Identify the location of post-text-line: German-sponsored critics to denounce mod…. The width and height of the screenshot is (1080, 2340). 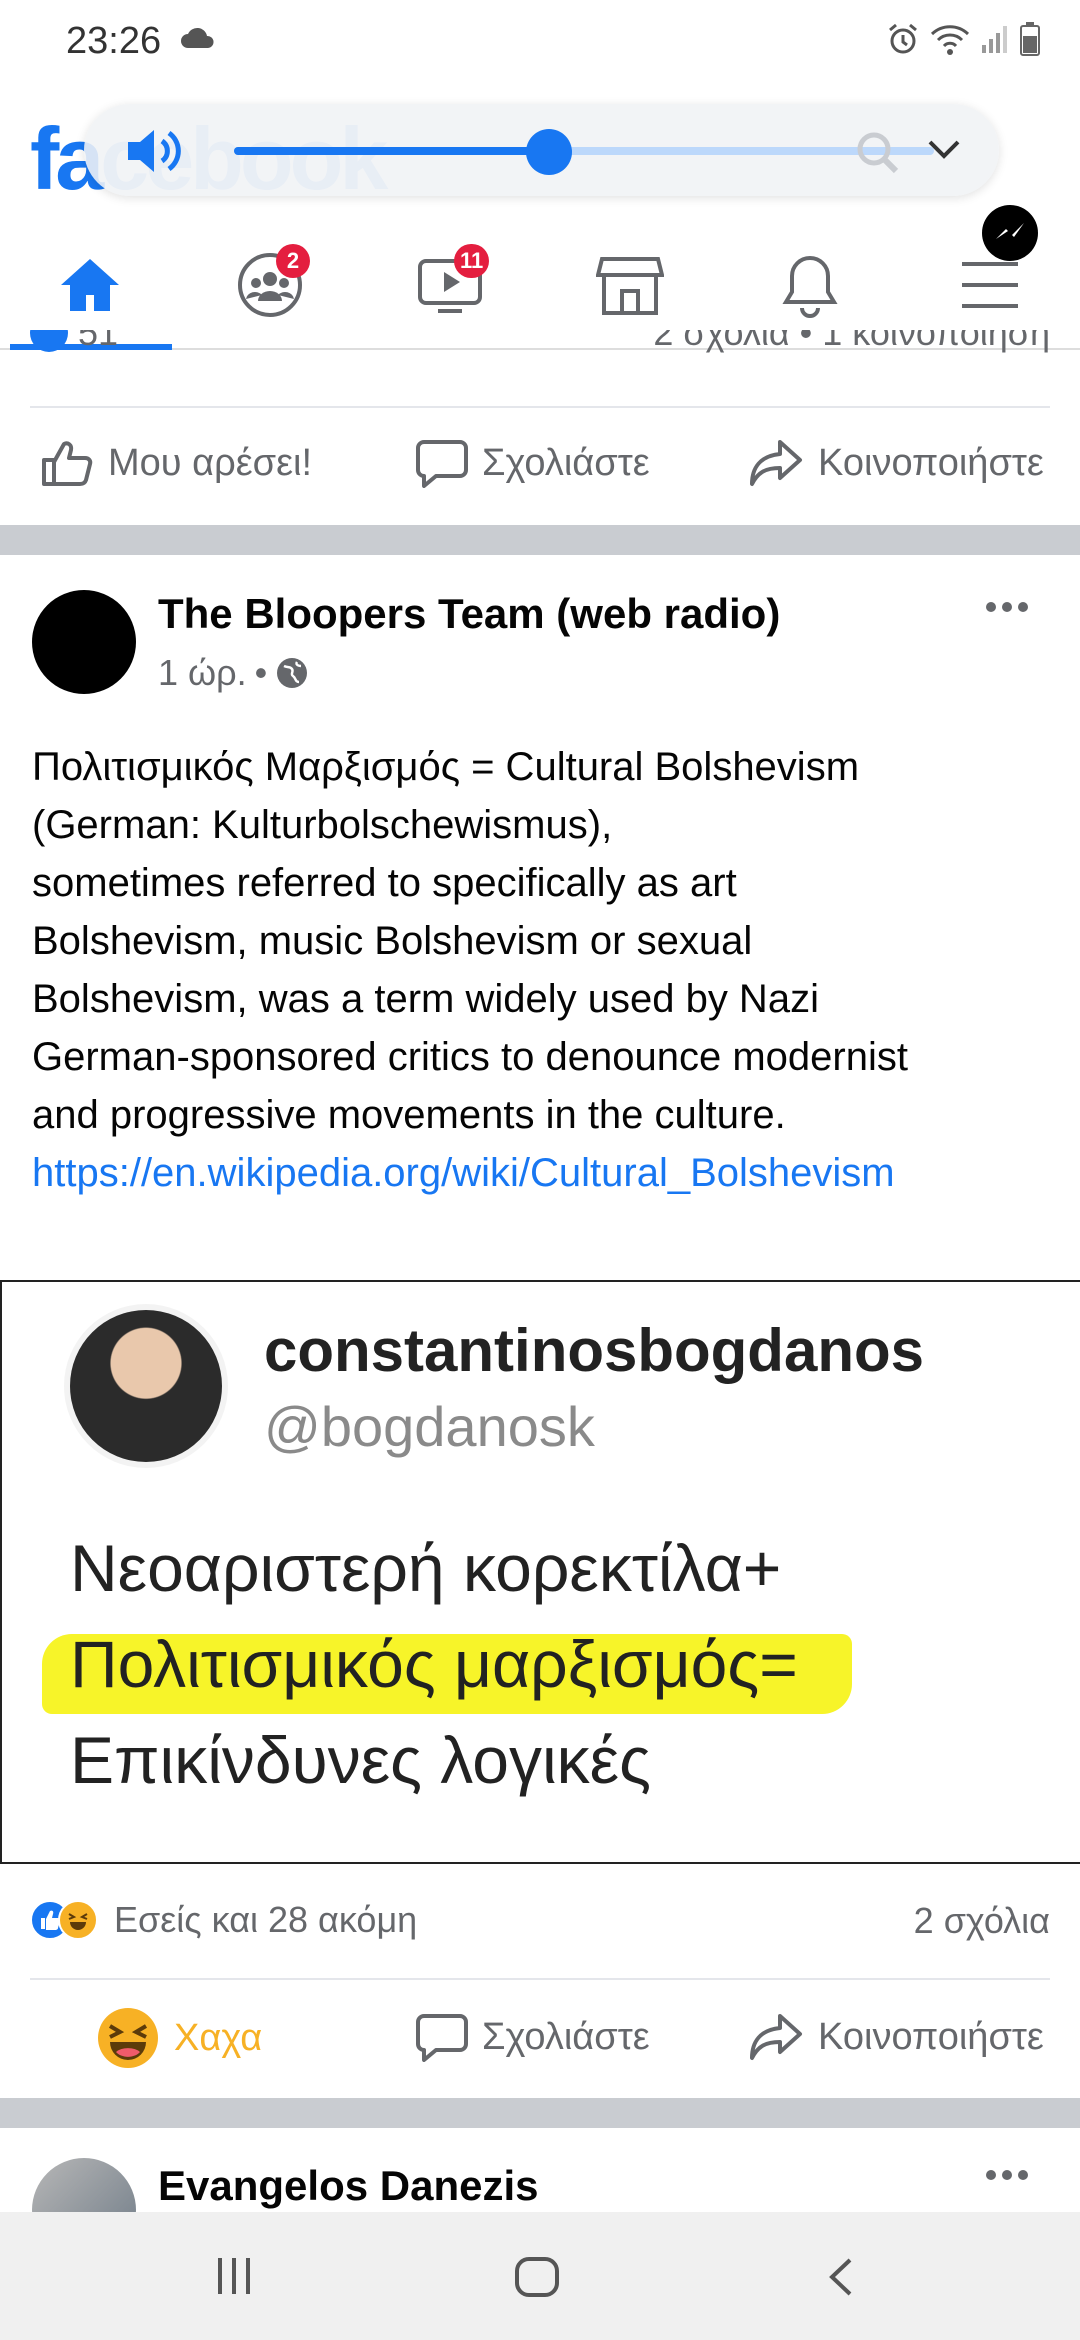
(470, 1057).